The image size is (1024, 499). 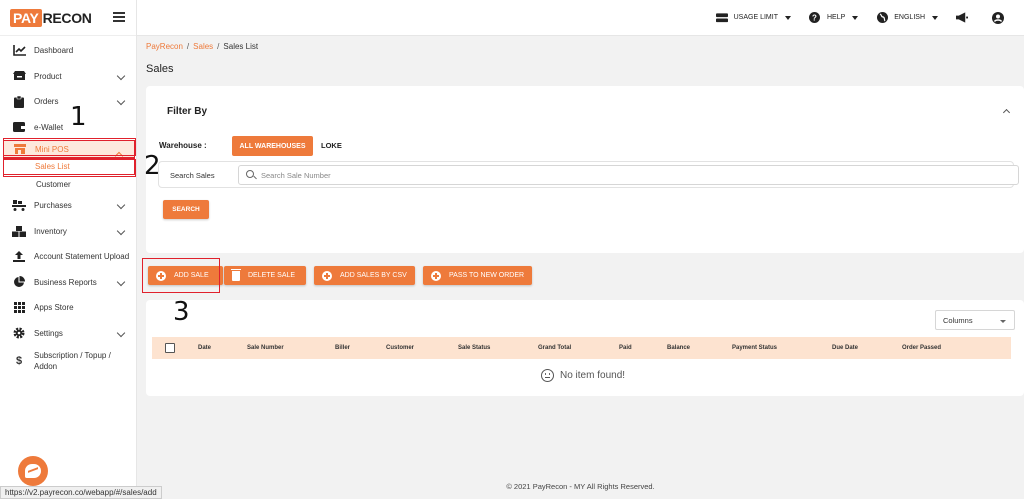 What do you see at coordinates (1006, 112) in the screenshot?
I see `chevron-up-icon` at bounding box center [1006, 112].